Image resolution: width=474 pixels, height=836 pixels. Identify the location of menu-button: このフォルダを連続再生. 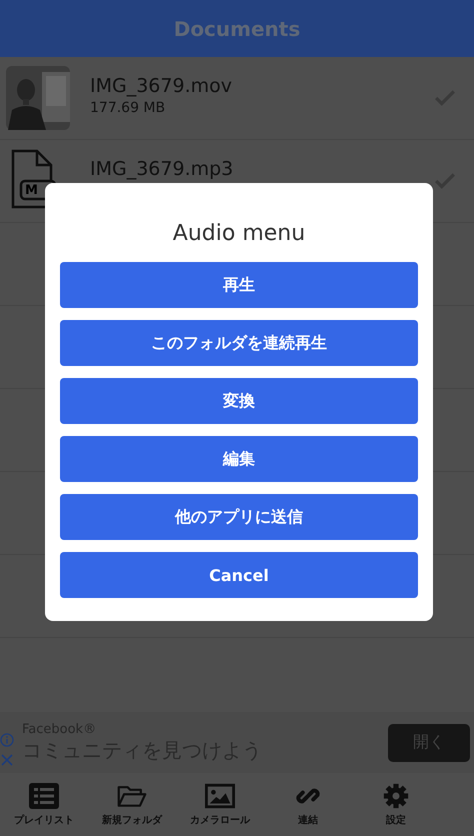
(239, 343).